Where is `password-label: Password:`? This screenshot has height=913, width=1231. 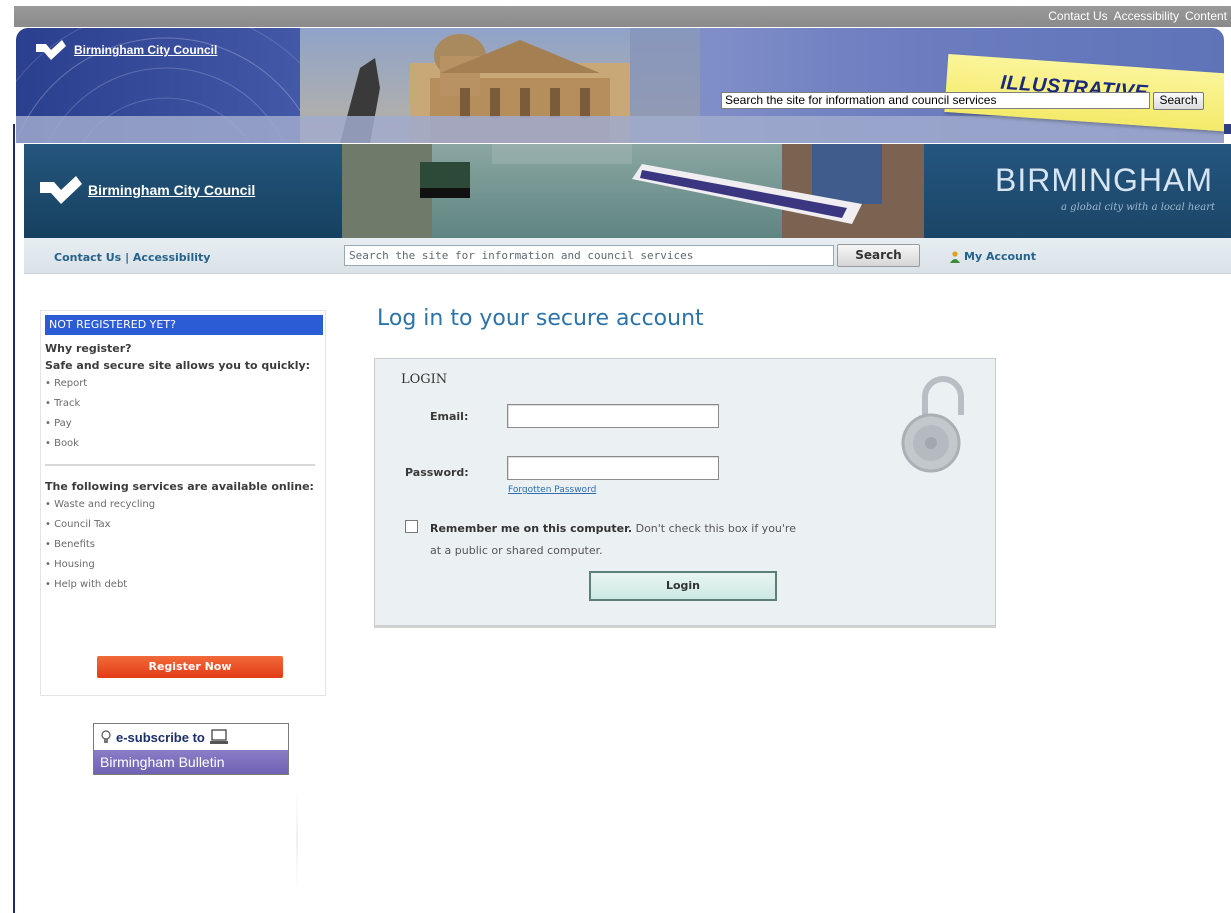 password-label: Password: is located at coordinates (437, 472).